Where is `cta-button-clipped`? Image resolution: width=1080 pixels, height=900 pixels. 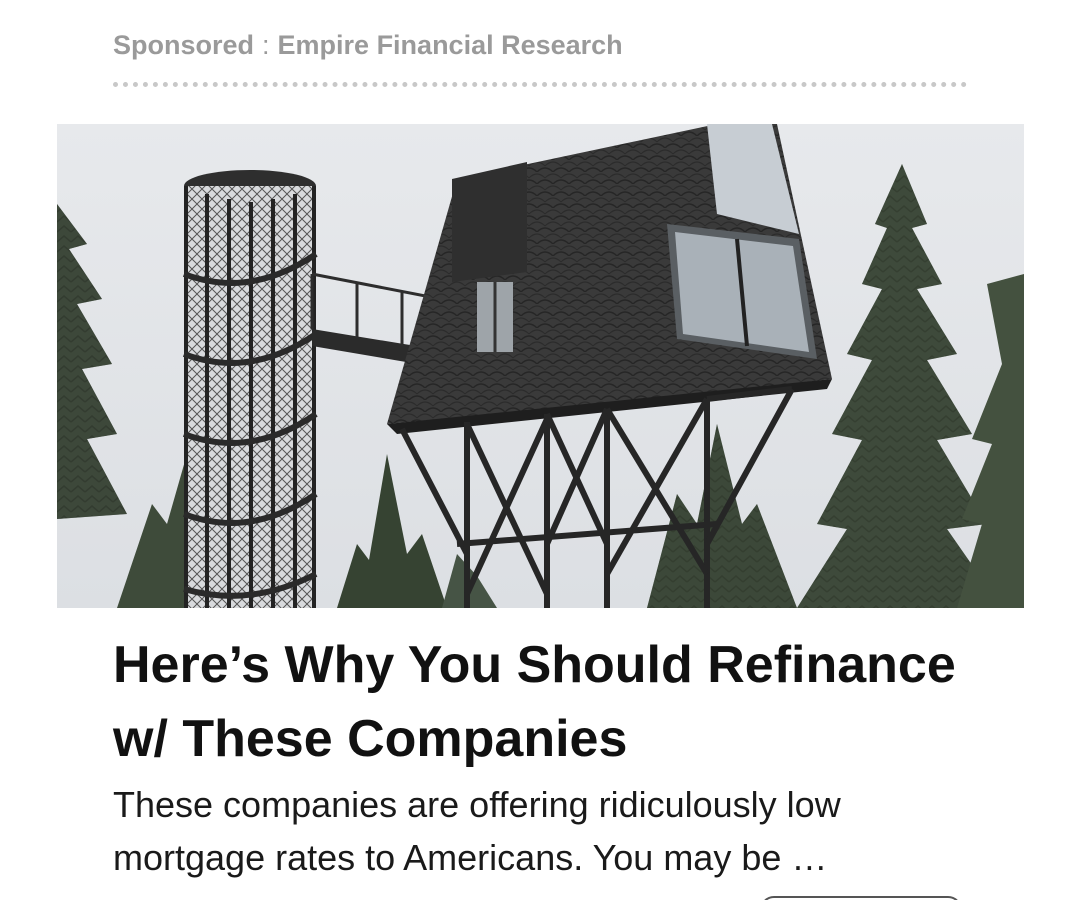
cta-button-clipped is located at coordinates (861, 898).